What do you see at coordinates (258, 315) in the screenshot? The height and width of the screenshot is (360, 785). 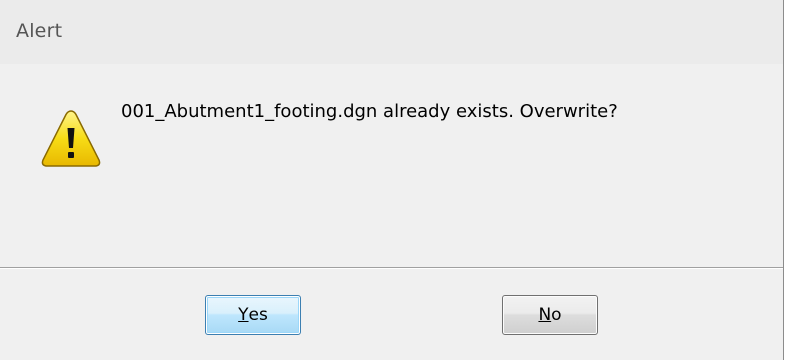 I see `yes-label-rest: es` at bounding box center [258, 315].